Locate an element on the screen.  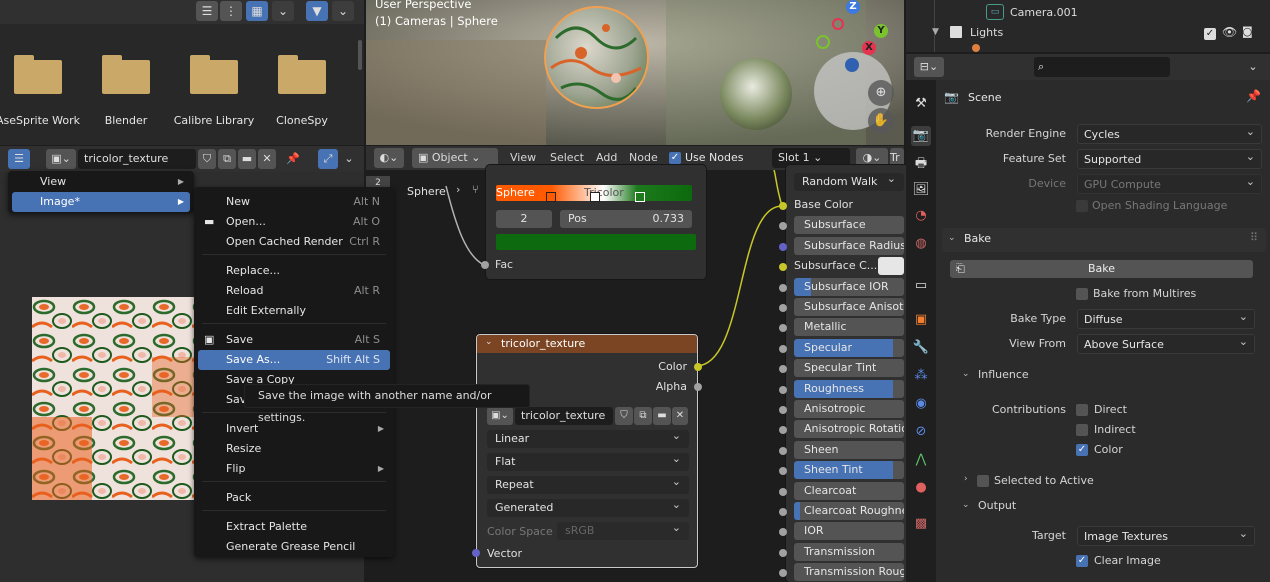
list-horizontal-icon: ⋮ is located at coordinates (231, 11).